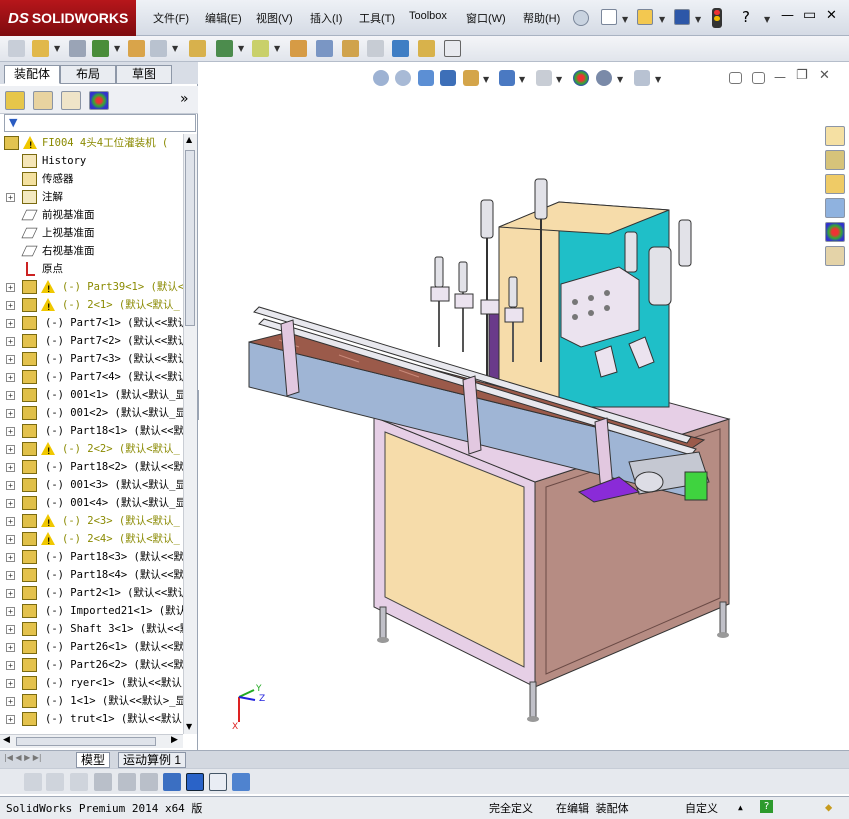 The width and height of the screenshot is (849, 819). I want to click on help-dropdown-icon: ▼, so click(767, 19).